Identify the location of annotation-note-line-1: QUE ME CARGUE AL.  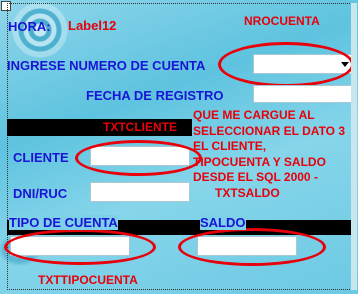
(254, 115).